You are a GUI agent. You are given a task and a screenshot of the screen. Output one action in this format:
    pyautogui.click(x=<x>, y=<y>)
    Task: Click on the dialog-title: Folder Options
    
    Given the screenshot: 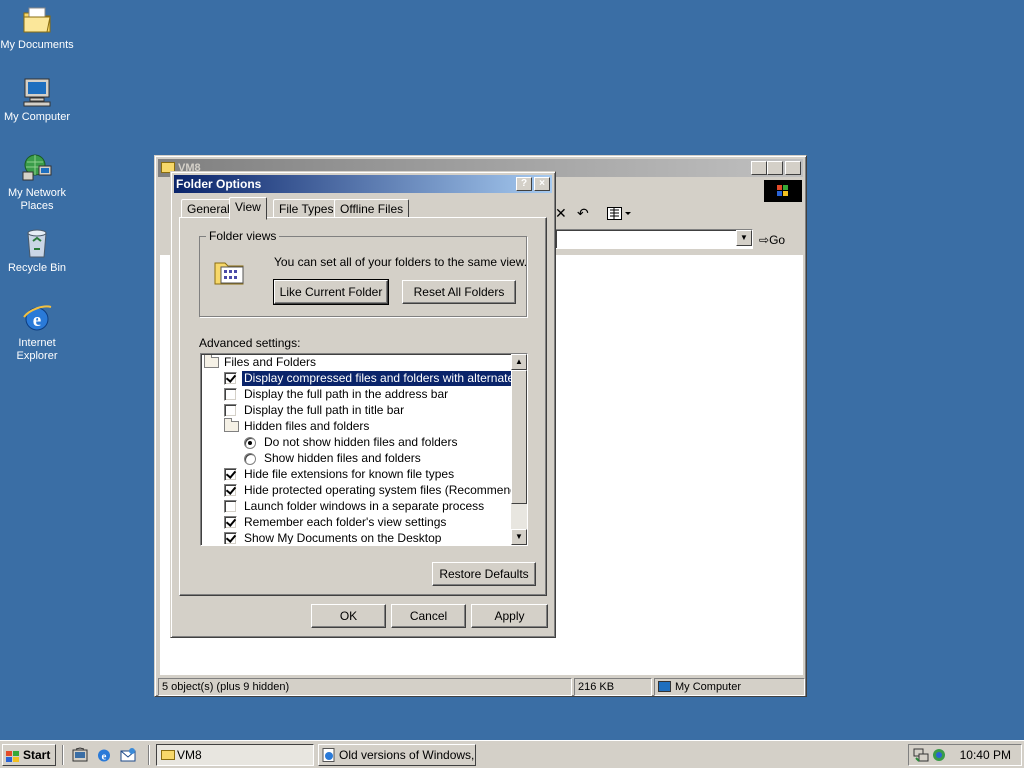 What is the action you would take?
    pyautogui.click(x=219, y=184)
    